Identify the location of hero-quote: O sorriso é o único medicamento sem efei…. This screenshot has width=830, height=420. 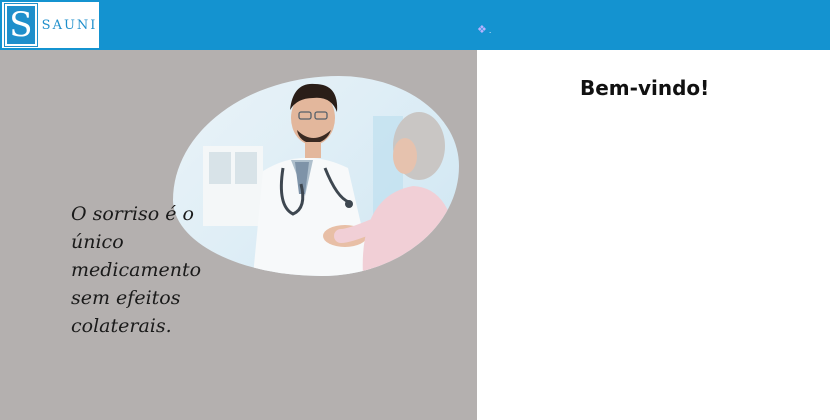
(151, 270).